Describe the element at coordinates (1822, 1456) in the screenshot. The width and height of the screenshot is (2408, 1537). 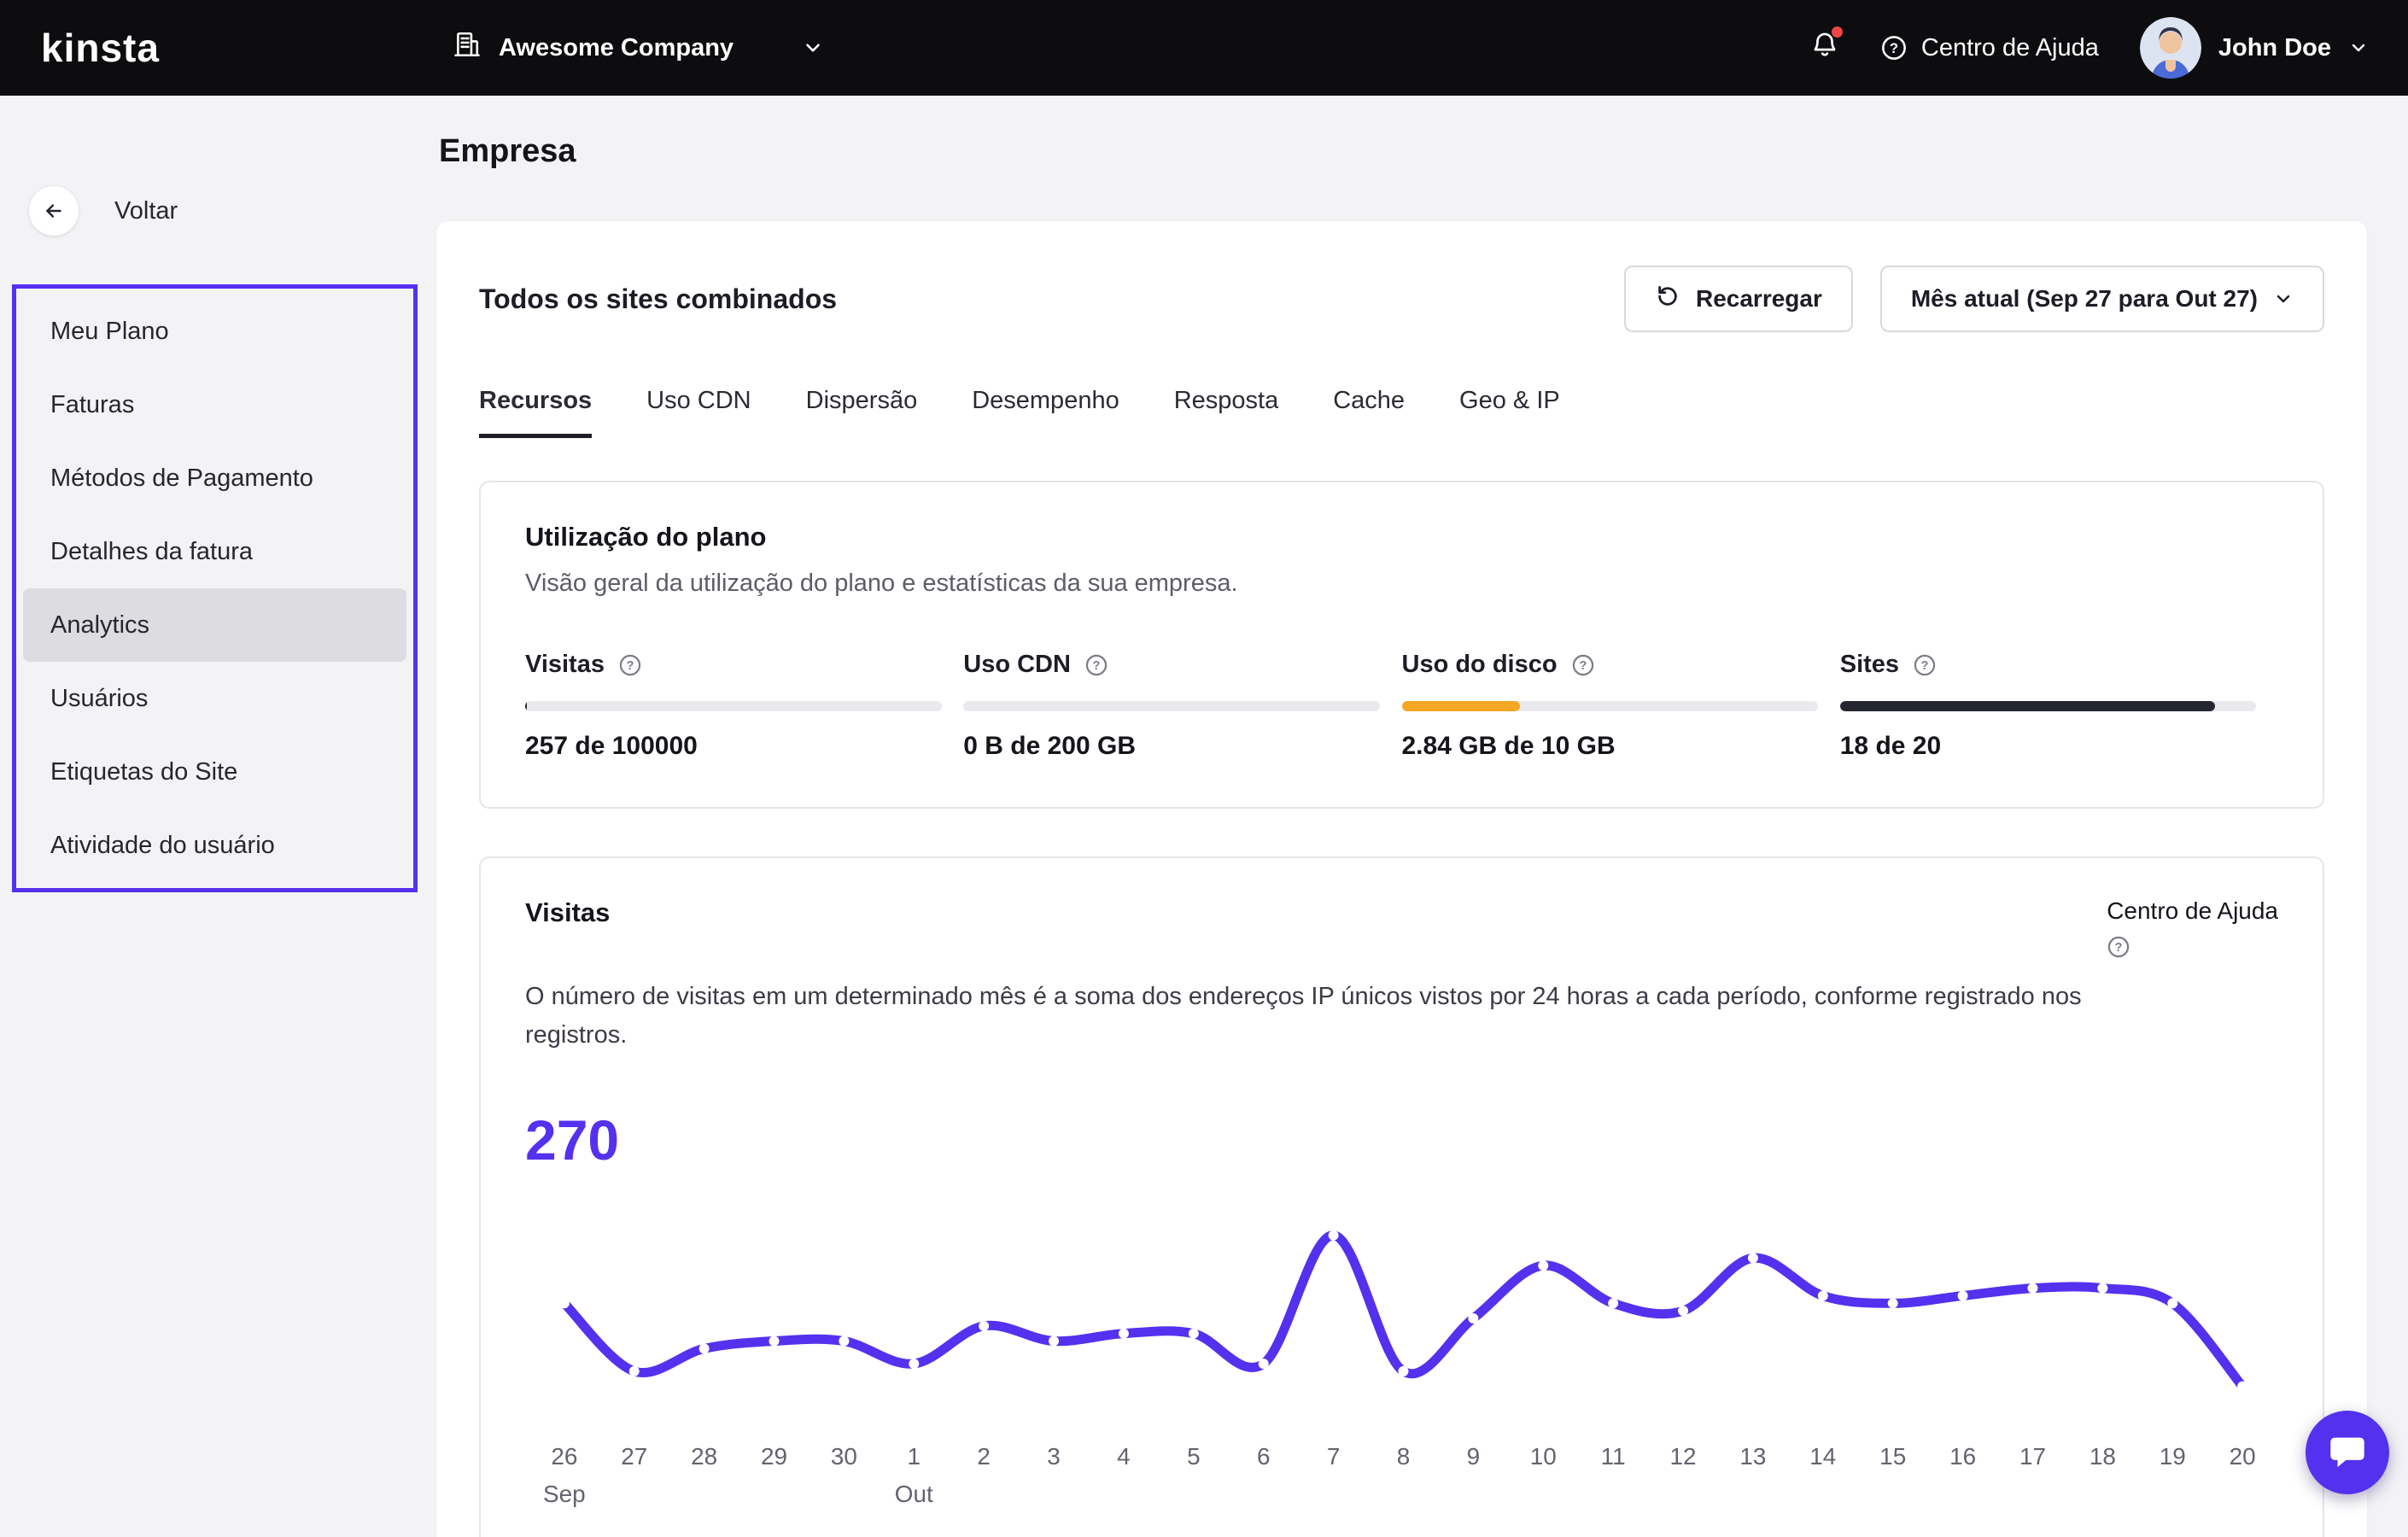
I see `svg-text: 14` at that location.